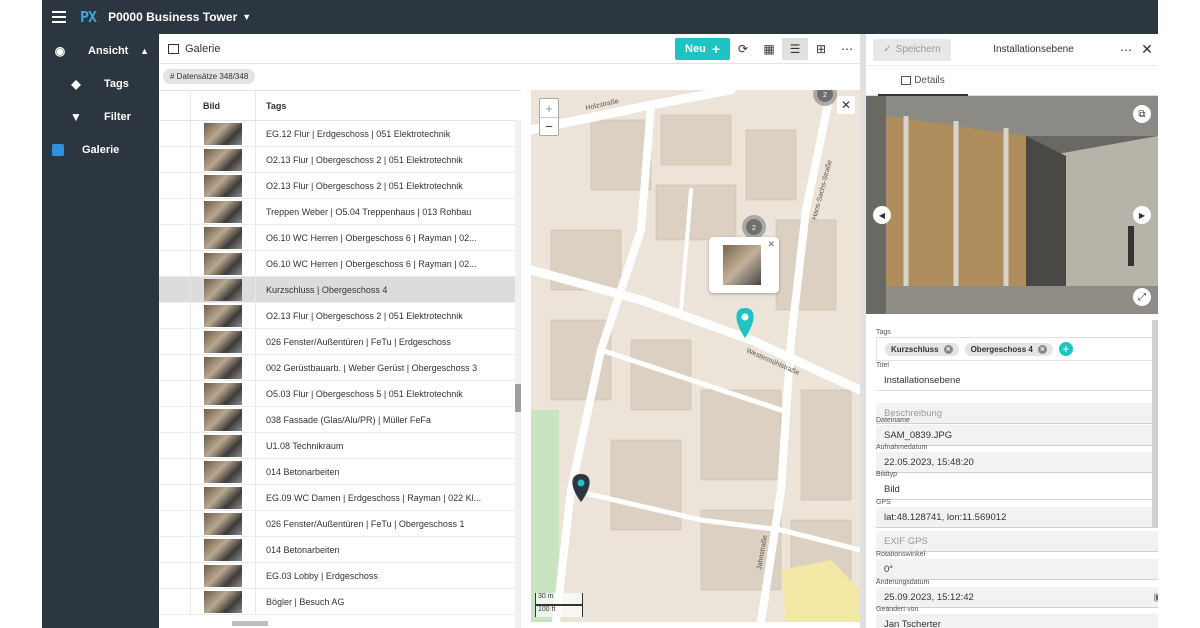 The width and height of the screenshot is (1200, 628). I want to click on rotation-value: 0°, so click(1017, 569).